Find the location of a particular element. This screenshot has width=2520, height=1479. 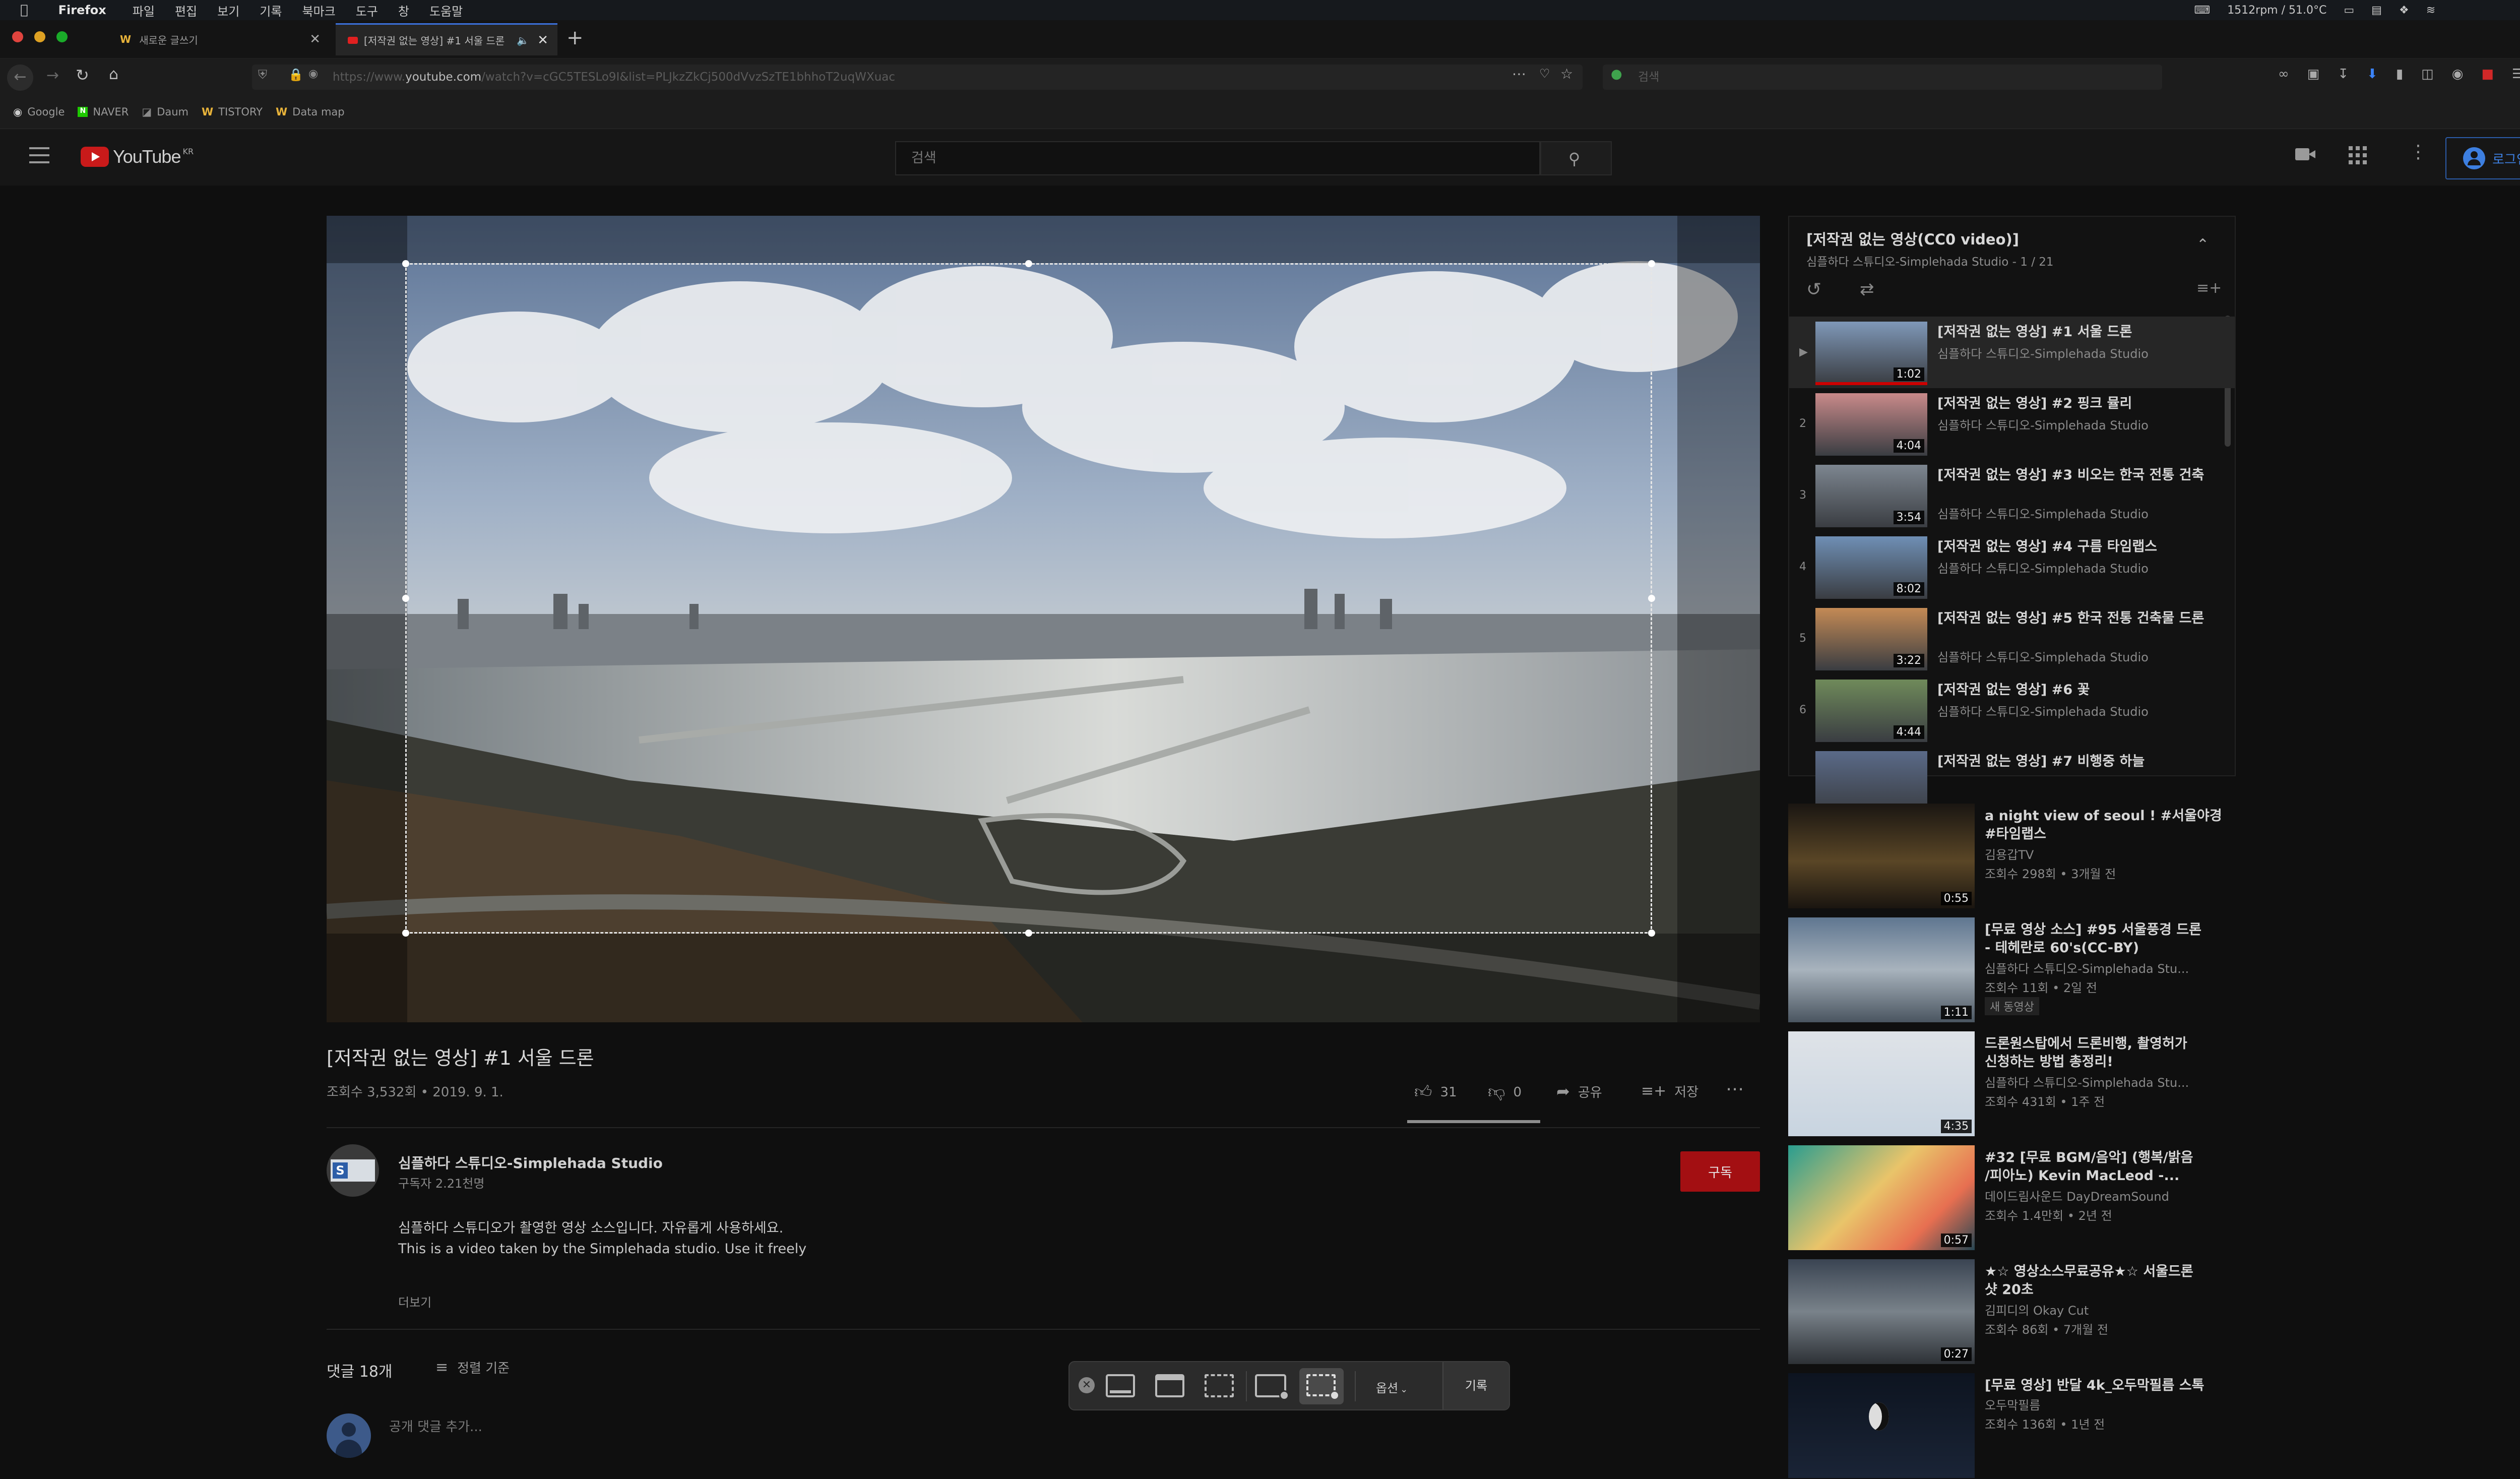

bookmark-daum: ◪ Daum is located at coordinates (165, 112).